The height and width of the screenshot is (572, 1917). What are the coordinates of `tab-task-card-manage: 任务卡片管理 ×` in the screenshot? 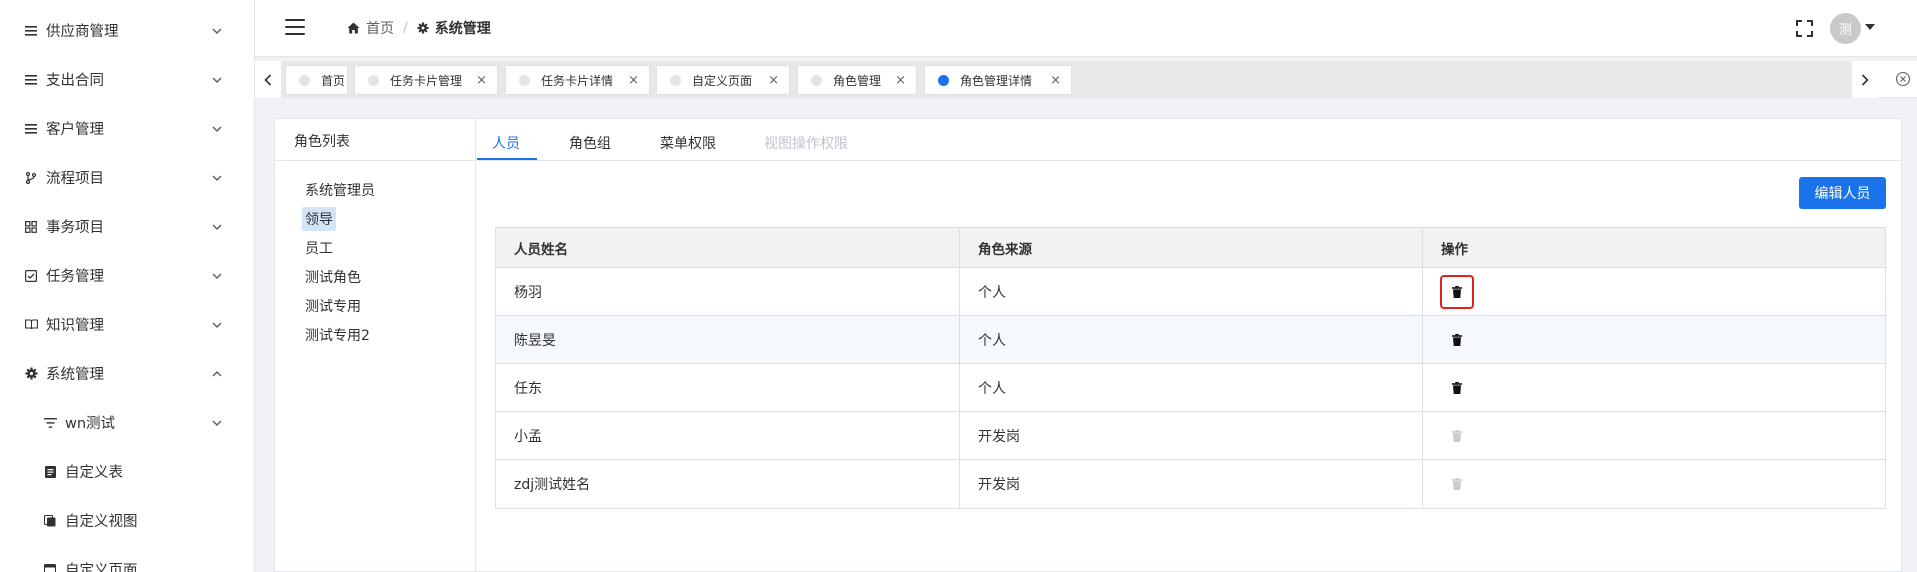 It's located at (426, 80).